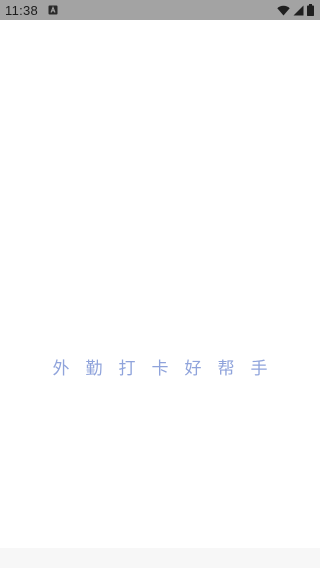  Describe the element at coordinates (283, 10) in the screenshot. I see `wifi-icon` at that location.